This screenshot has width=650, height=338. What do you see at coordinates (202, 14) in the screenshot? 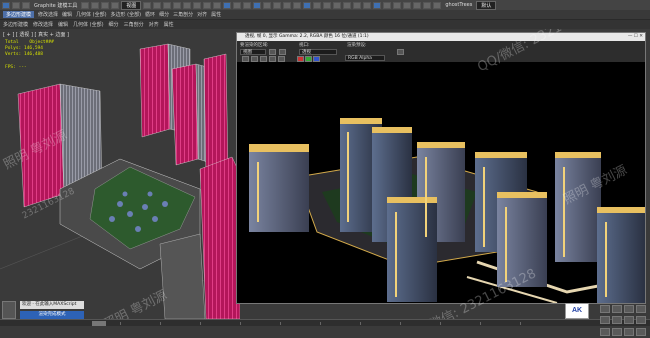
I see `ribbon-tab-8: 对齐` at bounding box center [202, 14].